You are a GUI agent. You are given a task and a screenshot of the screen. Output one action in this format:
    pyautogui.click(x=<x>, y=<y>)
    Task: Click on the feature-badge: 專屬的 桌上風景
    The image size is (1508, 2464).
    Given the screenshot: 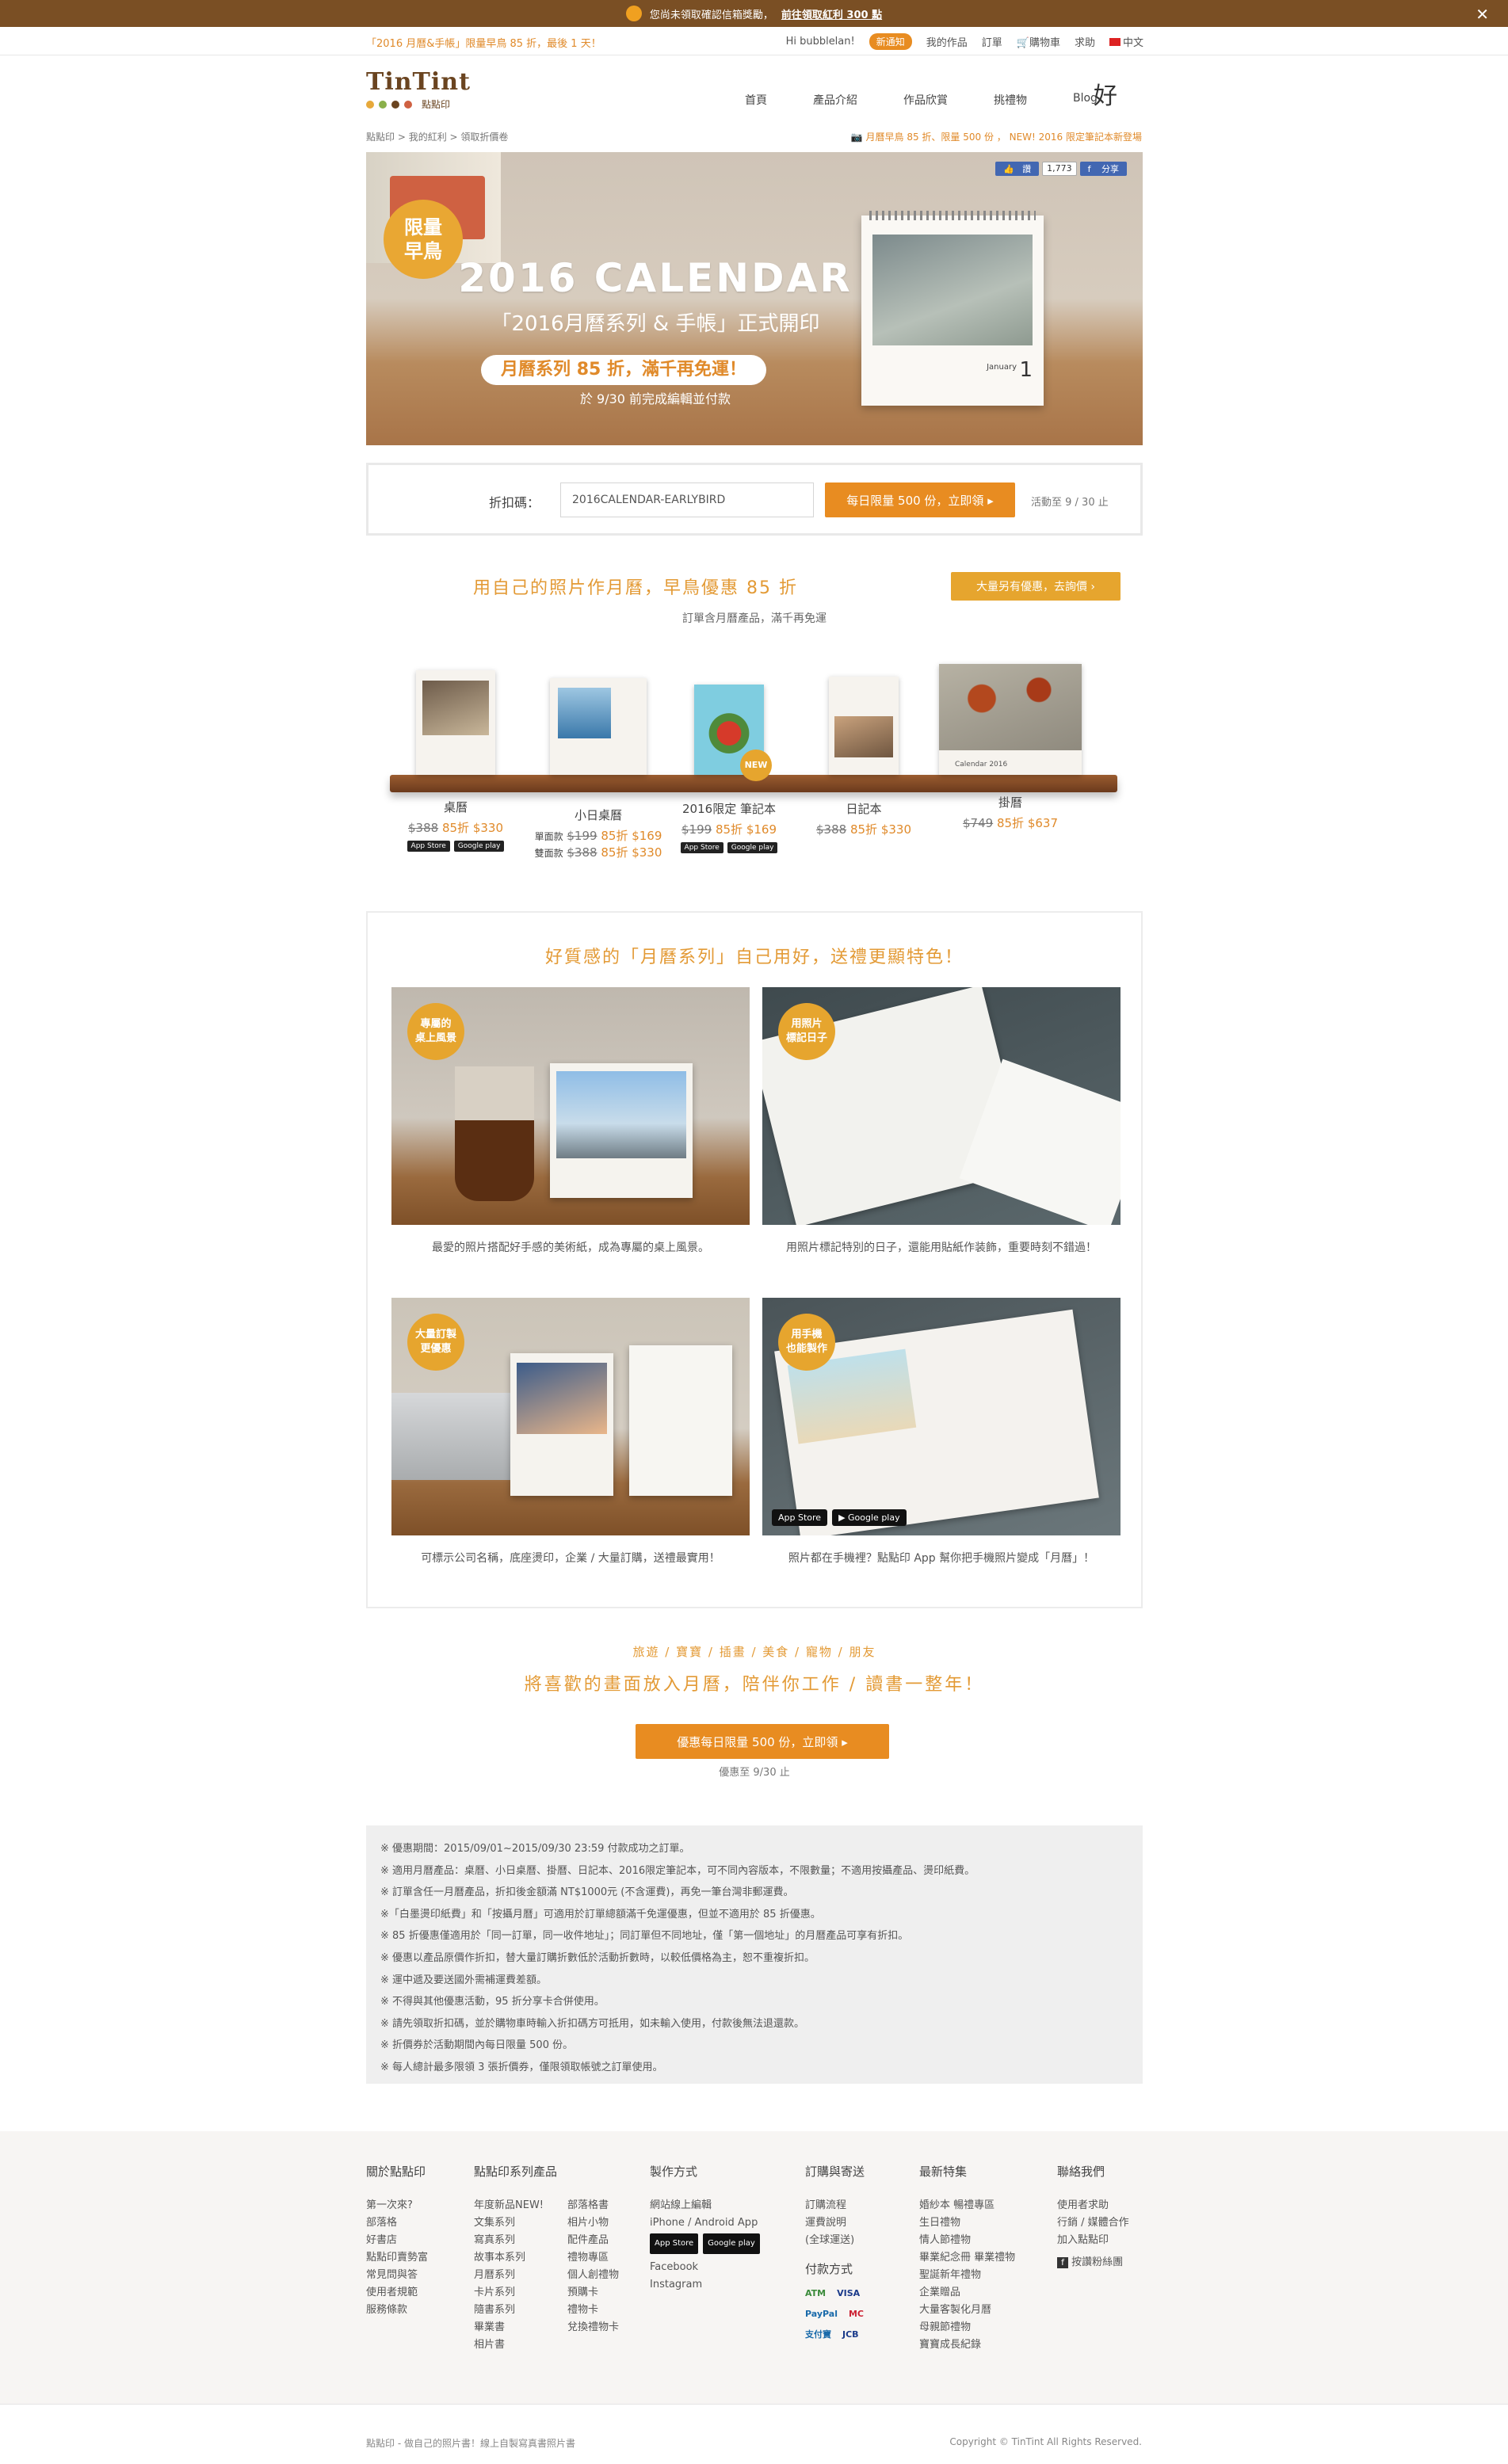 What is the action you would take?
    pyautogui.click(x=435, y=1031)
    